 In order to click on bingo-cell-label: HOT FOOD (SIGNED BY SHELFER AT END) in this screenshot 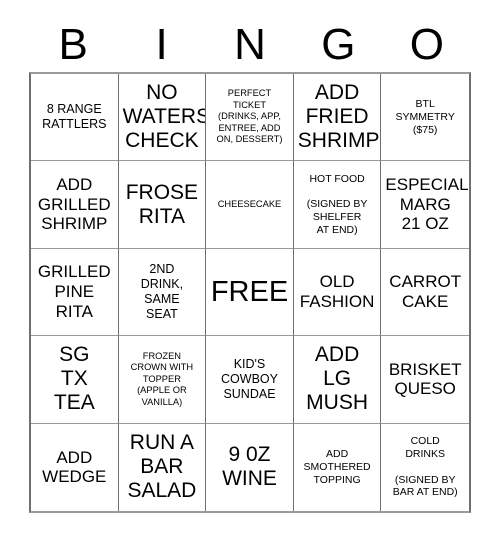, I will do `click(337, 204)`.